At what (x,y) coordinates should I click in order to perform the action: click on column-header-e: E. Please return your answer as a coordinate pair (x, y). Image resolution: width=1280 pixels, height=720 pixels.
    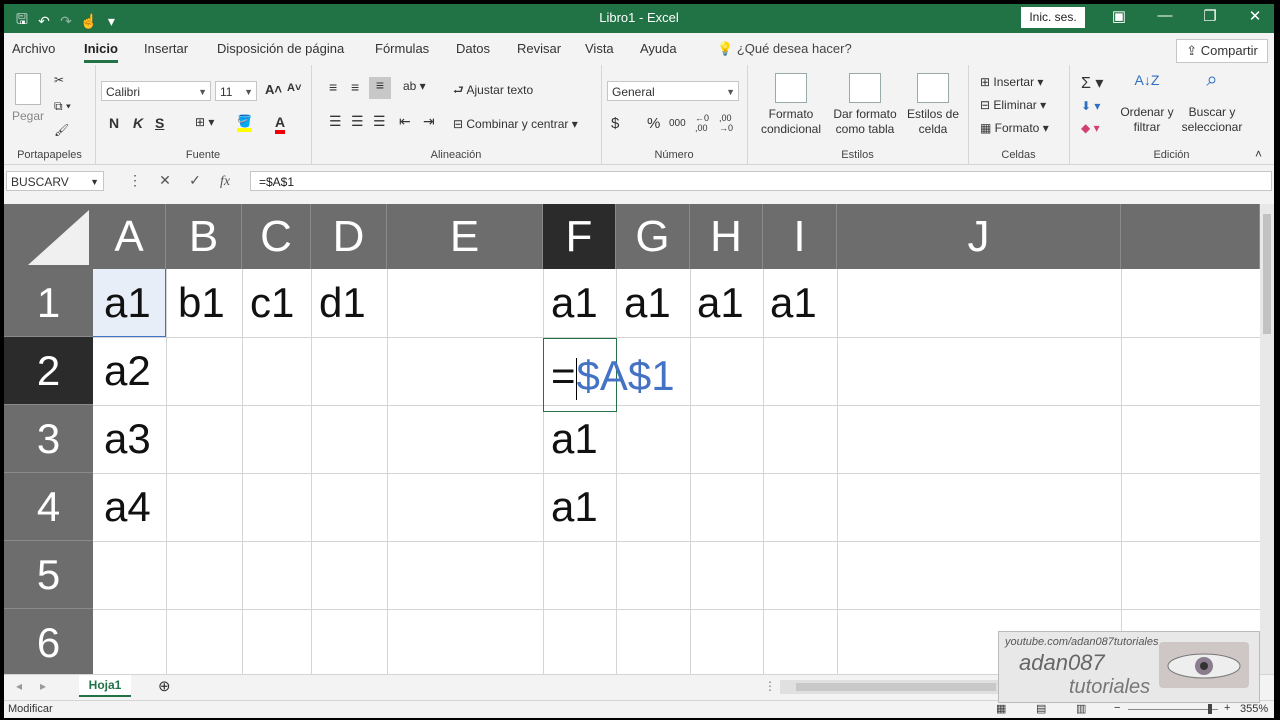
    Looking at the image, I should click on (465, 236).